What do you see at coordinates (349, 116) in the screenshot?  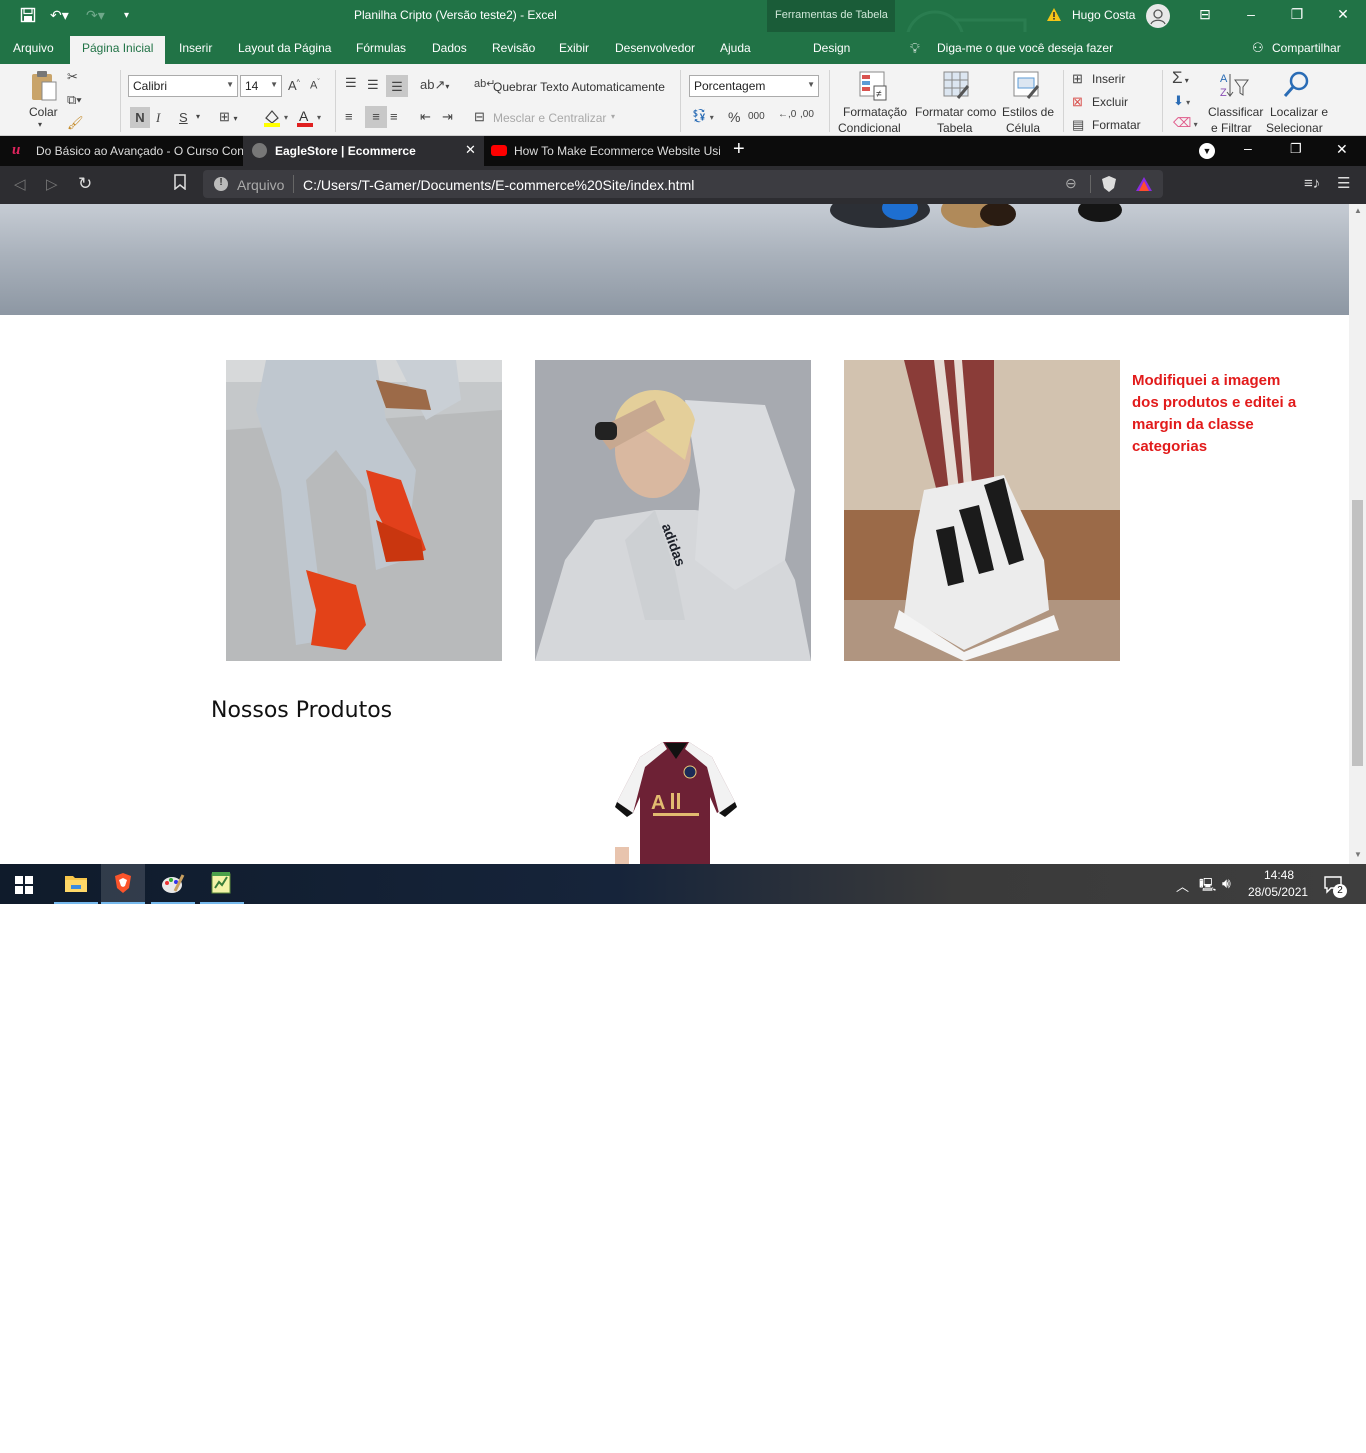 I see `align-left-icon: ≡` at bounding box center [349, 116].